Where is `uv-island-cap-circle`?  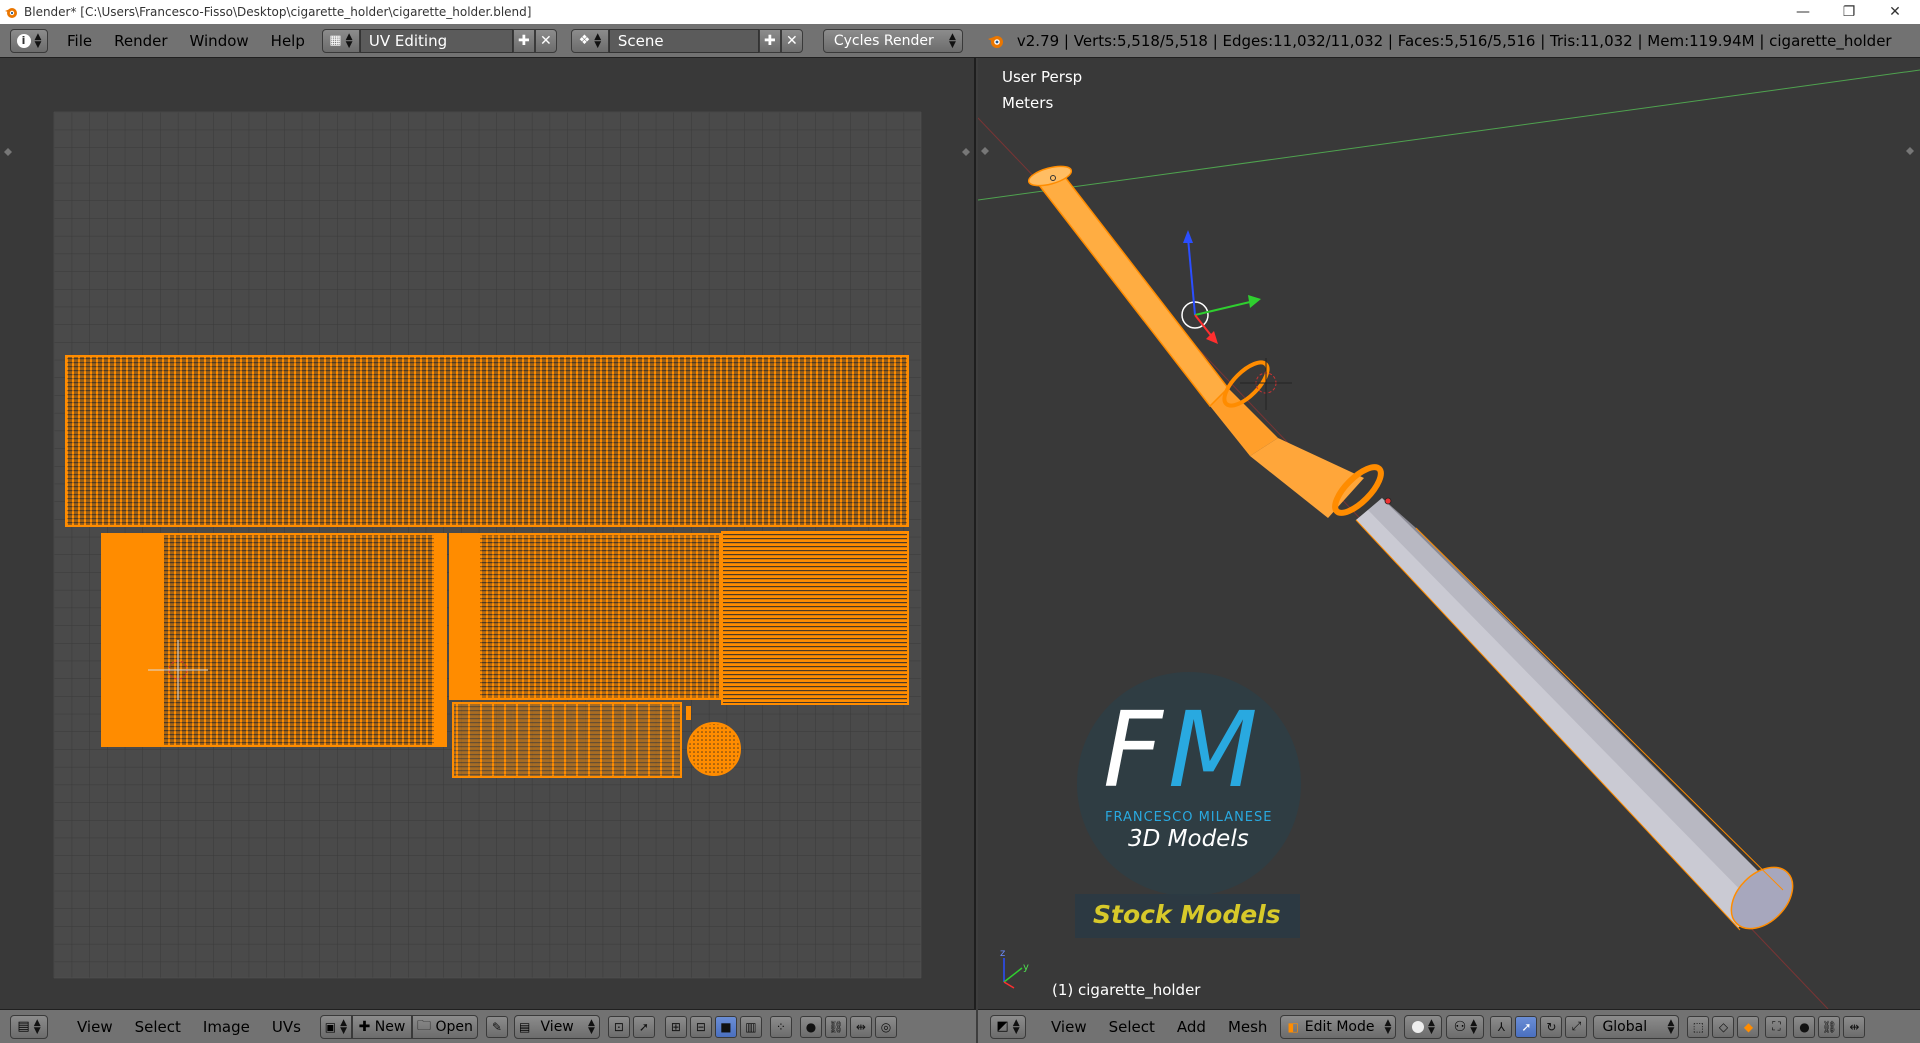
uv-island-cap-circle is located at coordinates (714, 749).